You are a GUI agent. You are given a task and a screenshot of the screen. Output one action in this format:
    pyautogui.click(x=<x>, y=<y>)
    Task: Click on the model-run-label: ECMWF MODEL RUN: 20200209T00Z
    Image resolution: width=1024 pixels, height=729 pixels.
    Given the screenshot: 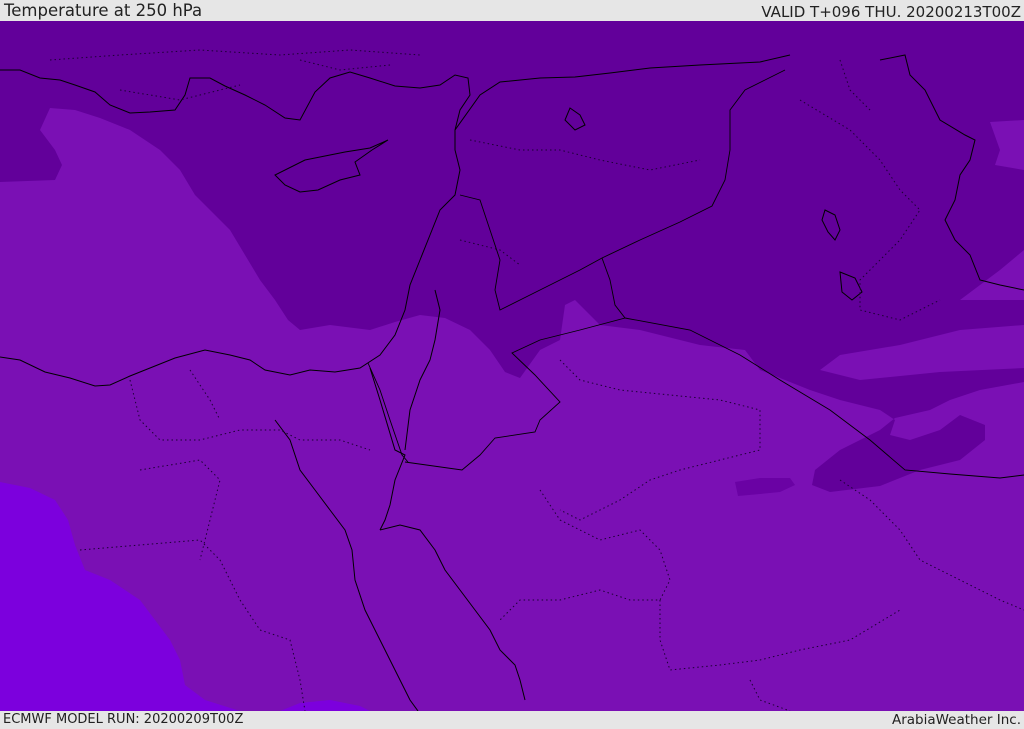 What is the action you would take?
    pyautogui.click(x=123, y=719)
    